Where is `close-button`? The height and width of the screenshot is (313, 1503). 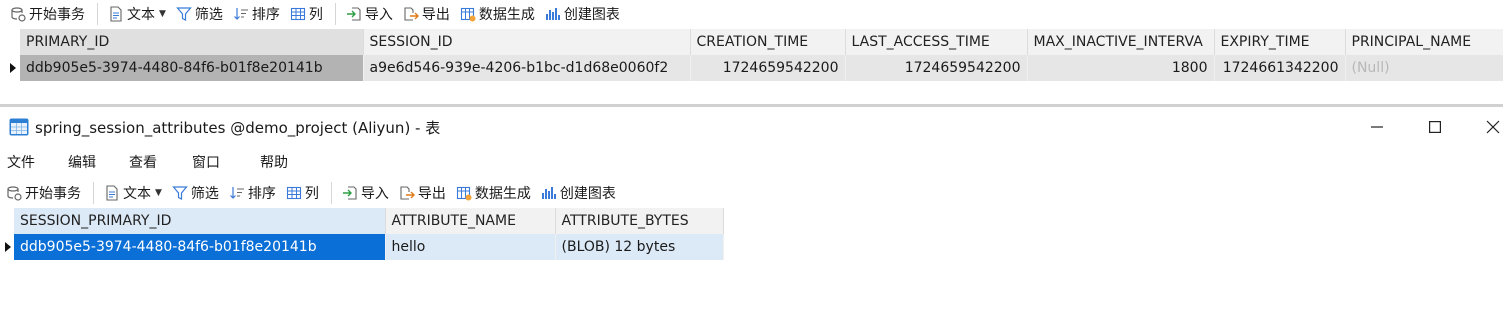
close-button is located at coordinates (1486, 127).